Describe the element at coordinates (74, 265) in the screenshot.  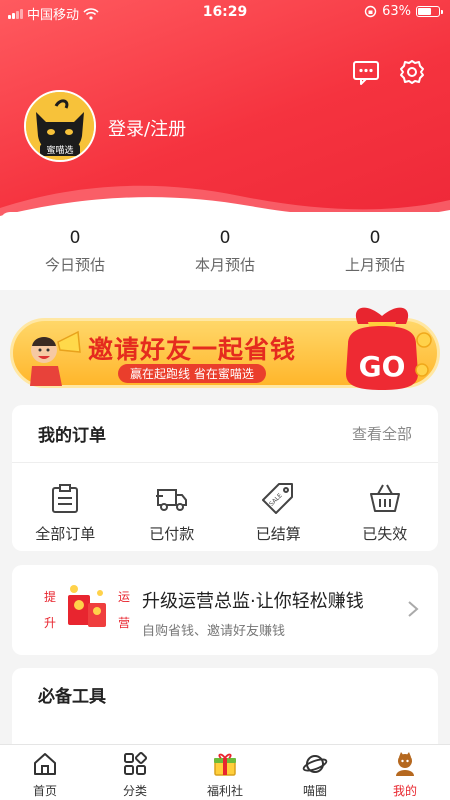
I see `stat-label: 今日预估` at that location.